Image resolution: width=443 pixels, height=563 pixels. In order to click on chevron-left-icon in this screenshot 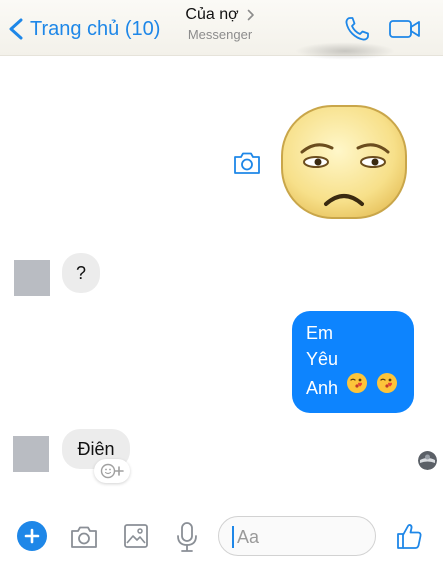, I will do `click(16, 29)`.